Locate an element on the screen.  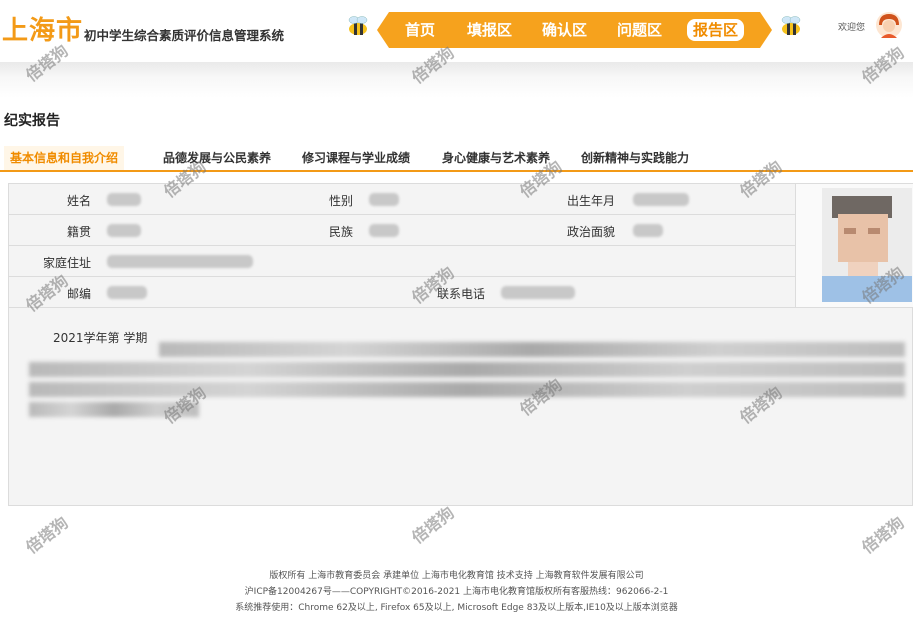
nav-issues: 问题区 is located at coordinates (639, 30).